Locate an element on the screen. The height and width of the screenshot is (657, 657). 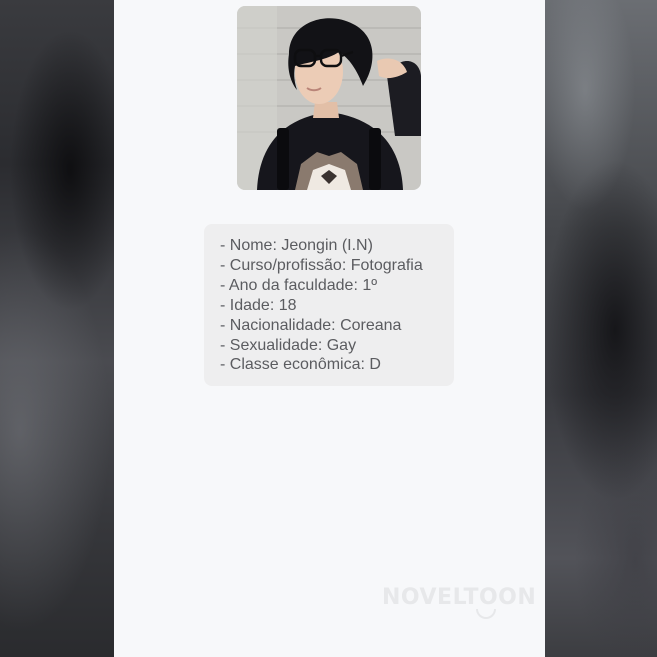
field-nationality: - Nacionalidade: Coreana is located at coordinates (311, 325).